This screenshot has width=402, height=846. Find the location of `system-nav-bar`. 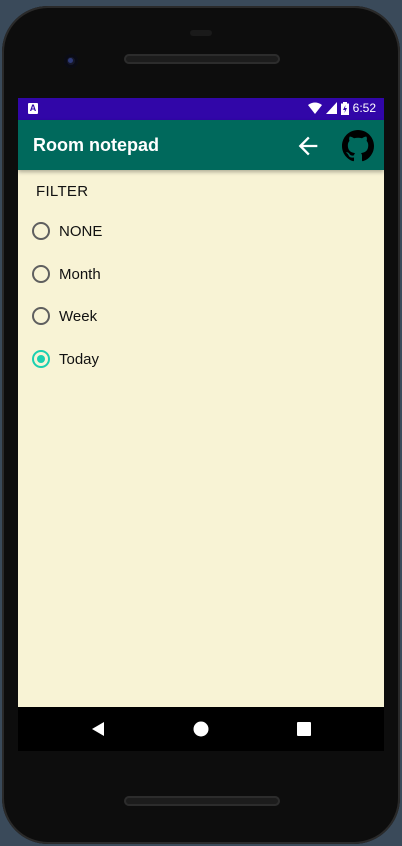

system-nav-bar is located at coordinates (201, 729).